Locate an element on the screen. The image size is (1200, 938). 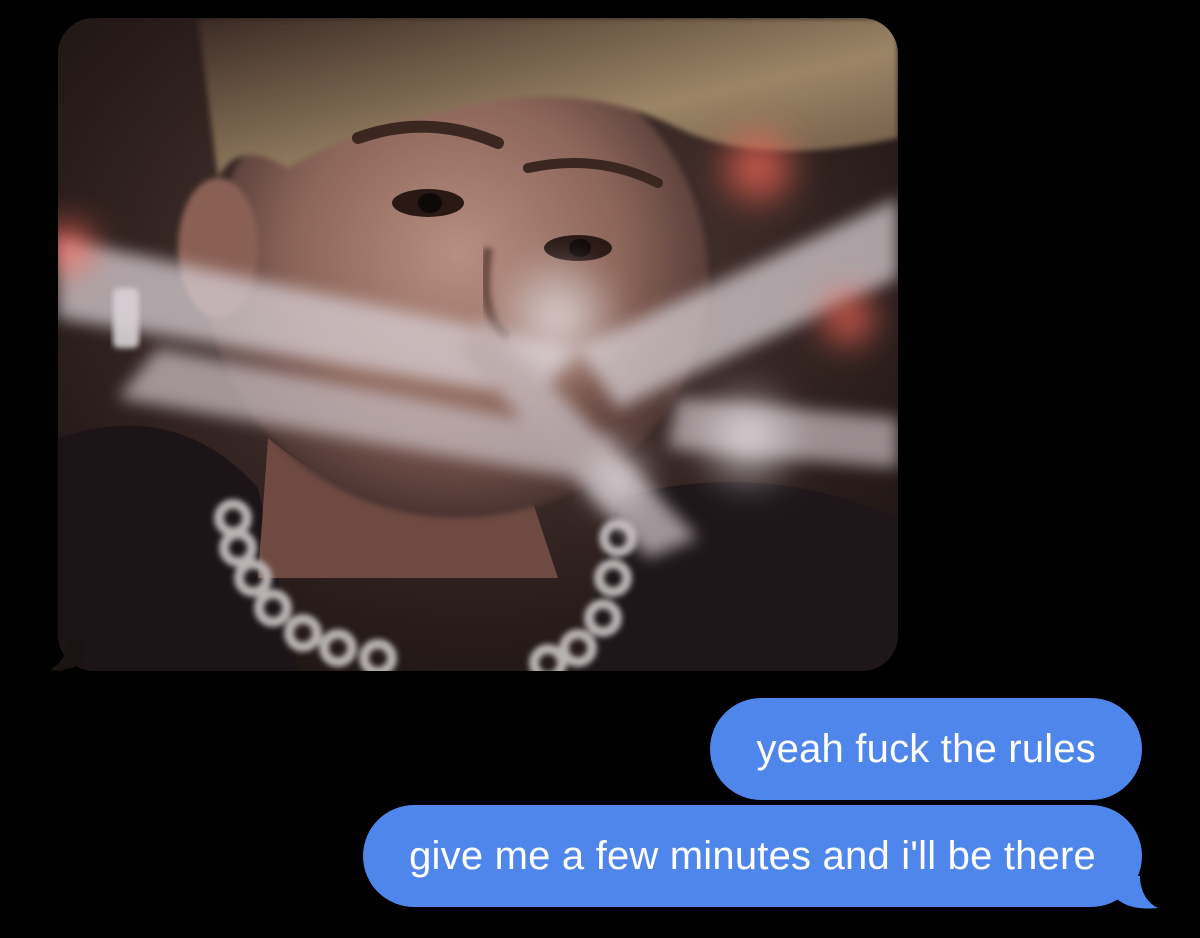
sent-message-bubble: yeah fuck the rules is located at coordinates (926, 749).